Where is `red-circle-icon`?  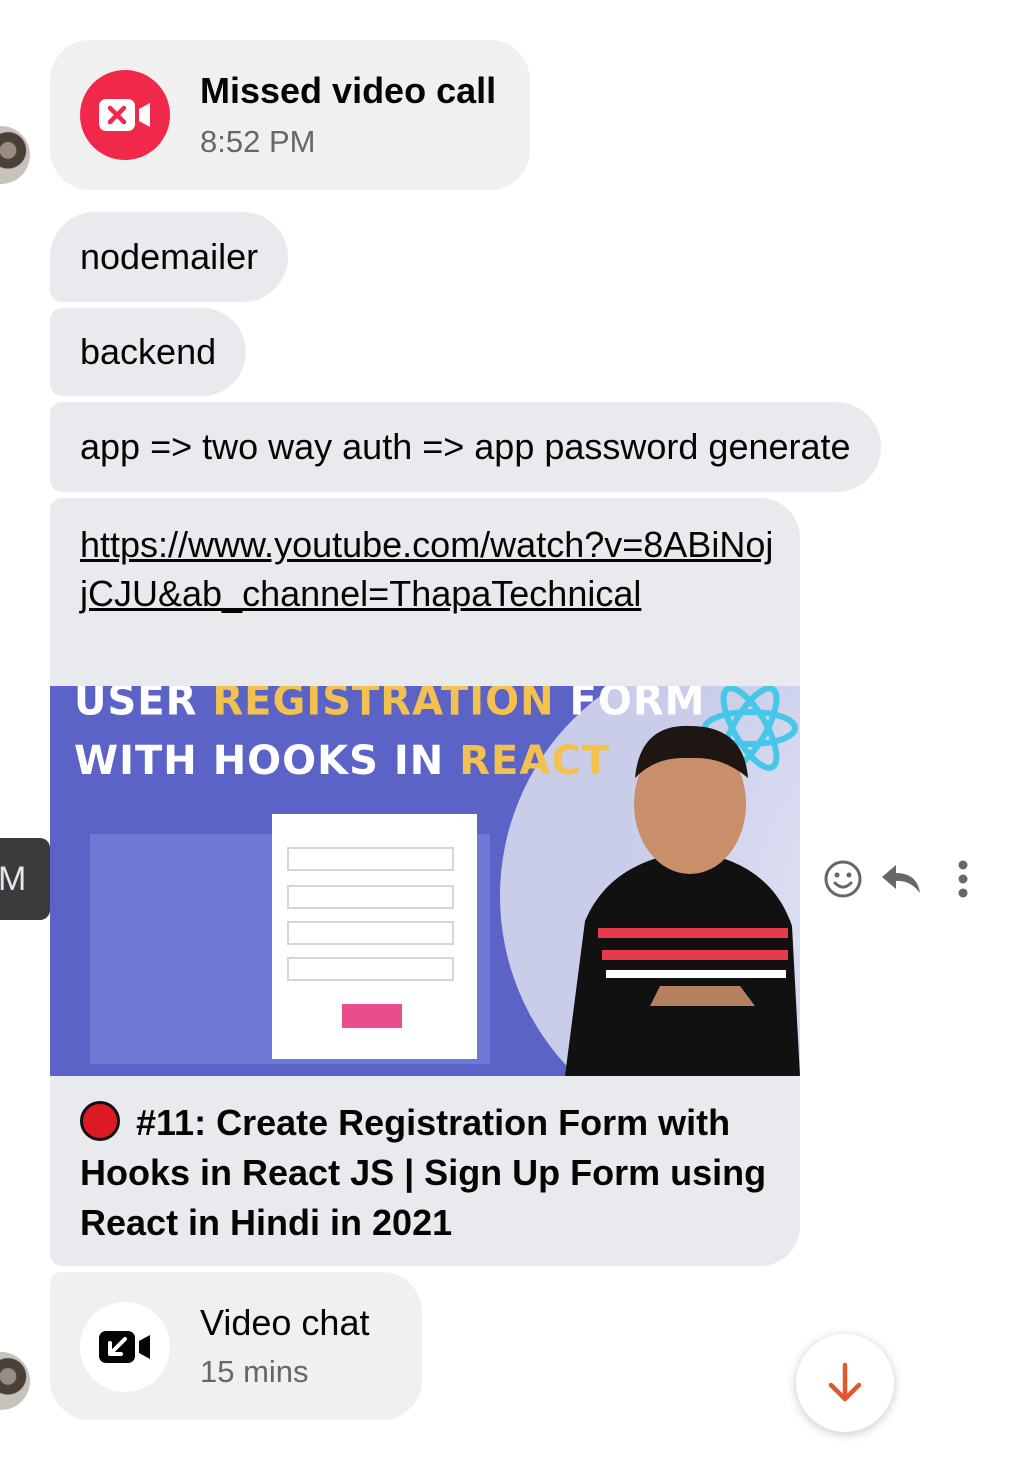
red-circle-icon is located at coordinates (100, 1121).